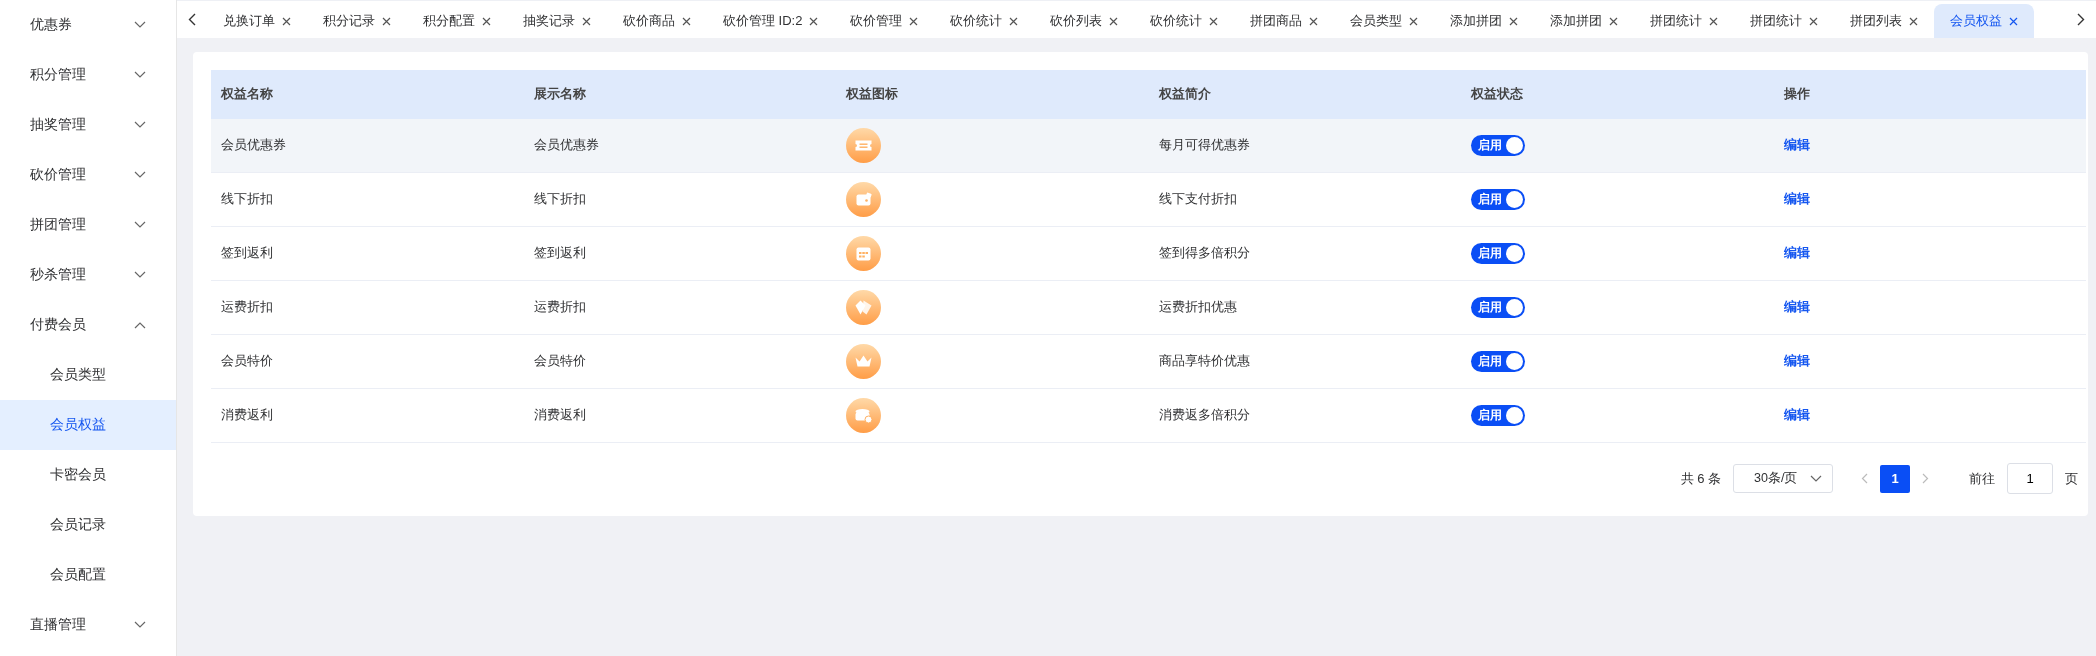 The height and width of the screenshot is (656, 2096). Describe the element at coordinates (192, 19) in the screenshot. I see `scroll-left-icon` at that location.